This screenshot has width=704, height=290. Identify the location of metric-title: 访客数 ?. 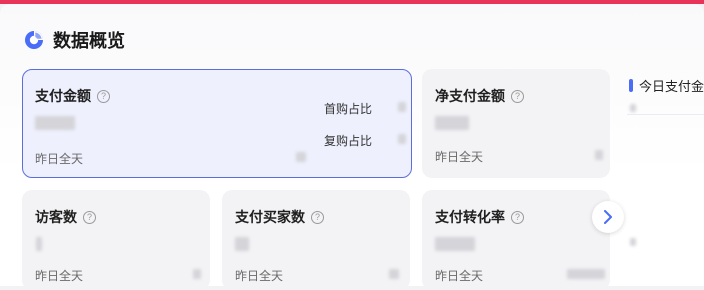
(65, 217).